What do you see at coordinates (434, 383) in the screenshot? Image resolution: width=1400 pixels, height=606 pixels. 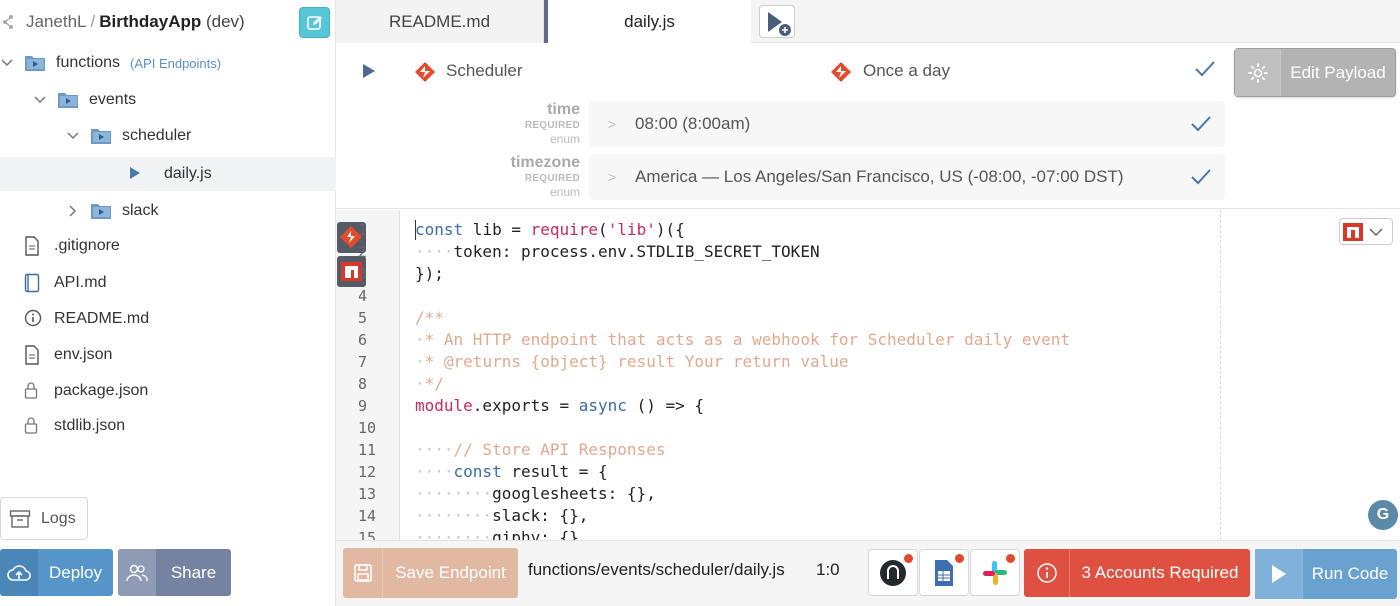 I see `code-token: */` at bounding box center [434, 383].